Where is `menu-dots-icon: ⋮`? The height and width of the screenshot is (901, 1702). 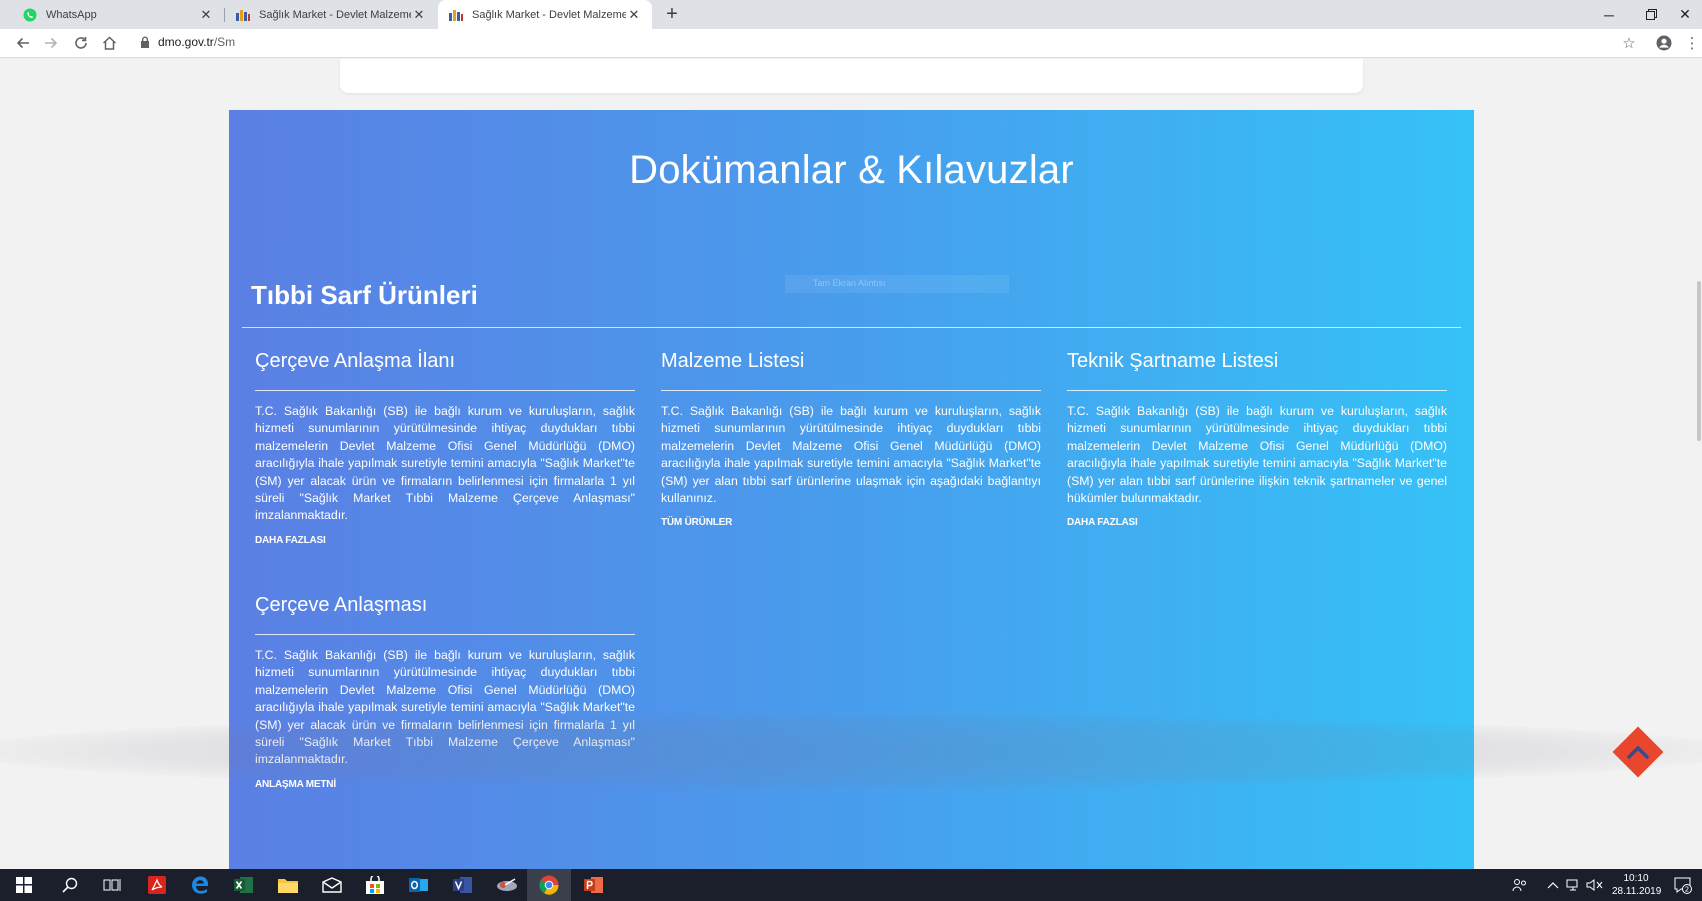 menu-dots-icon: ⋮ is located at coordinates (1691, 43).